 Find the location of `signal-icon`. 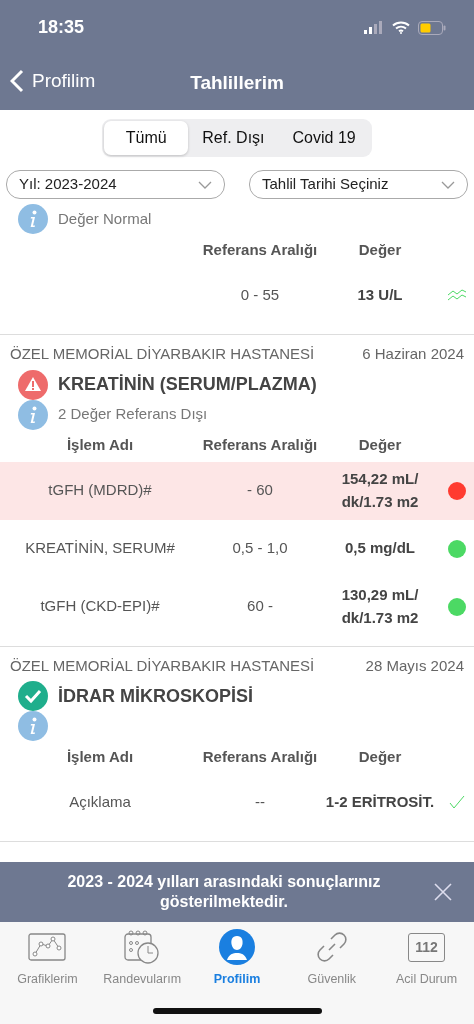

signal-icon is located at coordinates (374, 27).